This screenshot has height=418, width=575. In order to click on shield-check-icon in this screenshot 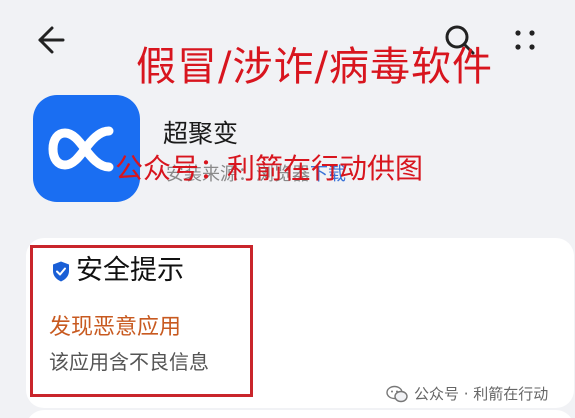, I will do `click(61, 271)`.